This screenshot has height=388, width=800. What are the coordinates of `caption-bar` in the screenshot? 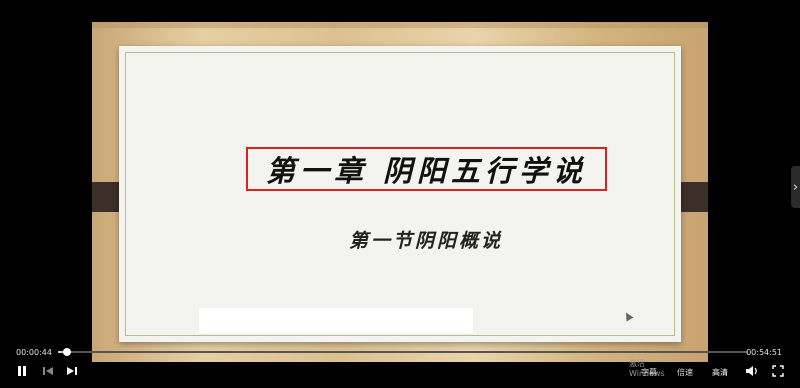 It's located at (336, 320).